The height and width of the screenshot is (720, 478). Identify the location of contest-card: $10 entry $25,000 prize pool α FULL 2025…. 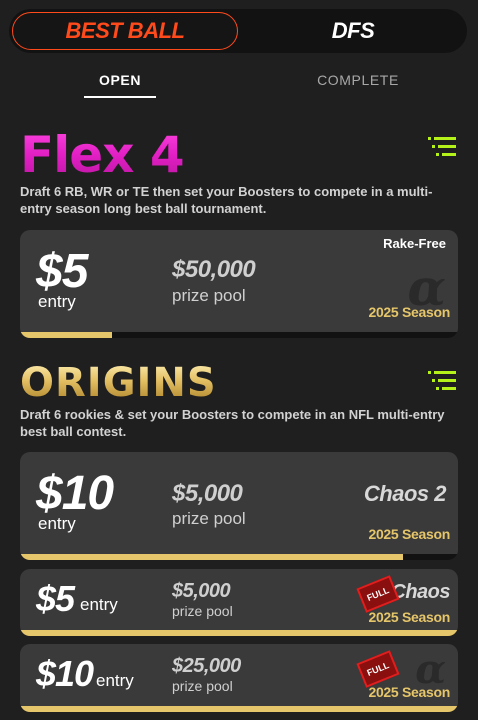
(239, 678).